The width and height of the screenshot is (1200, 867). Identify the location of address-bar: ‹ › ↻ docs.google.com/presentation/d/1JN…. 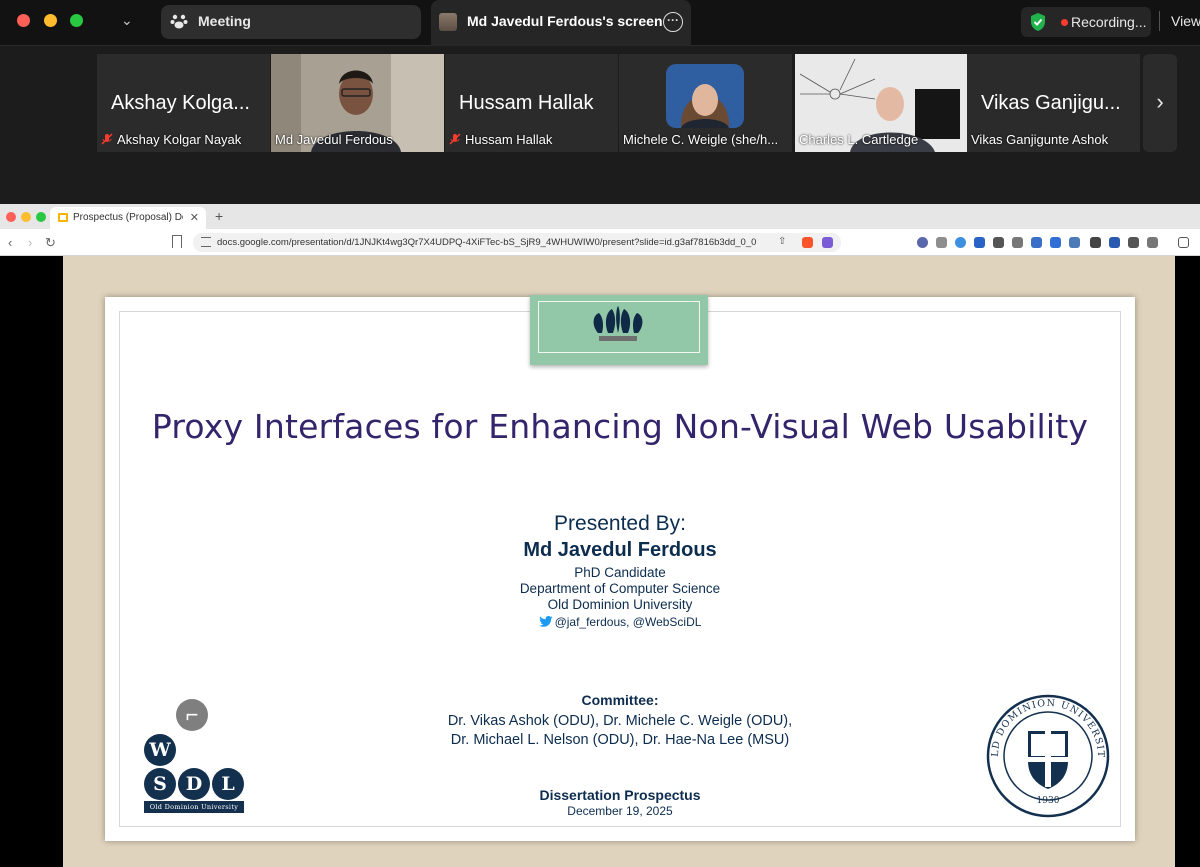
(600, 242).